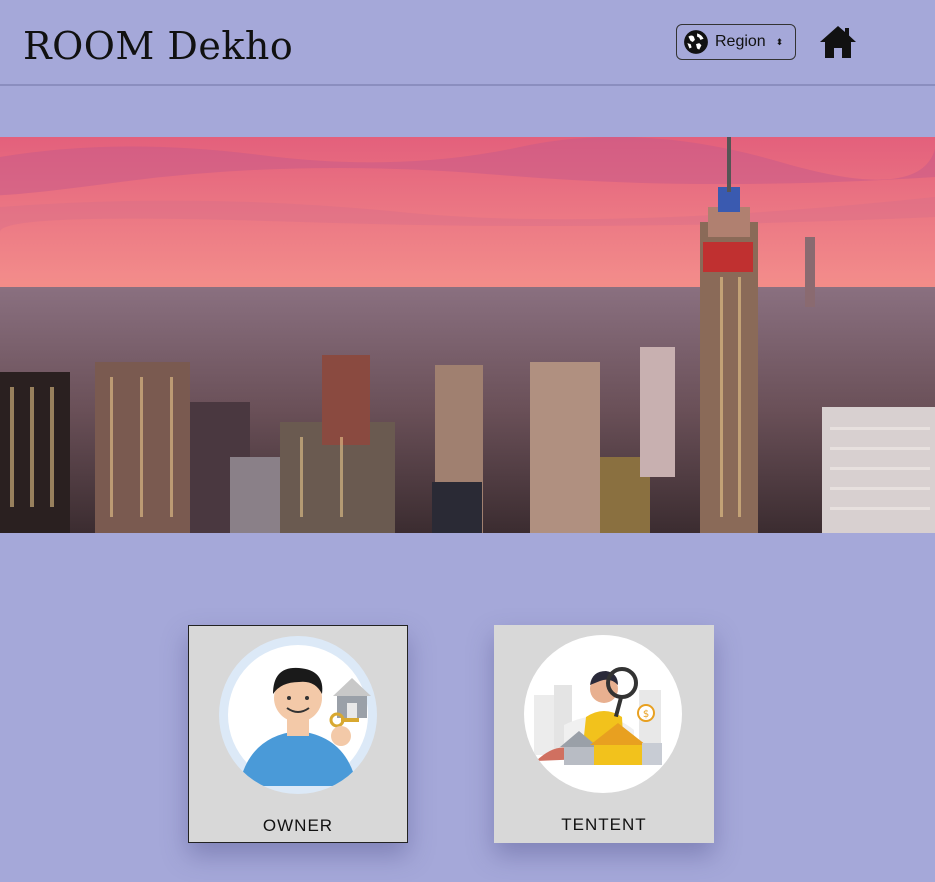  Describe the element at coordinates (467, 43) in the screenshot. I see `top-header: ROOM Dekho Region ⬍` at that location.